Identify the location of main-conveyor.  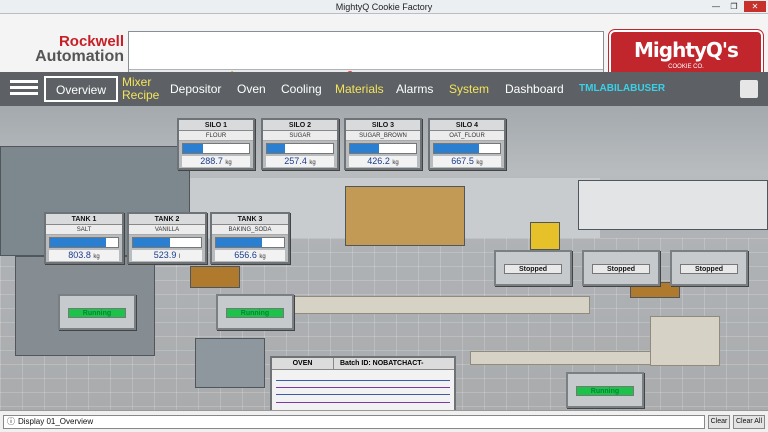
(440, 305).